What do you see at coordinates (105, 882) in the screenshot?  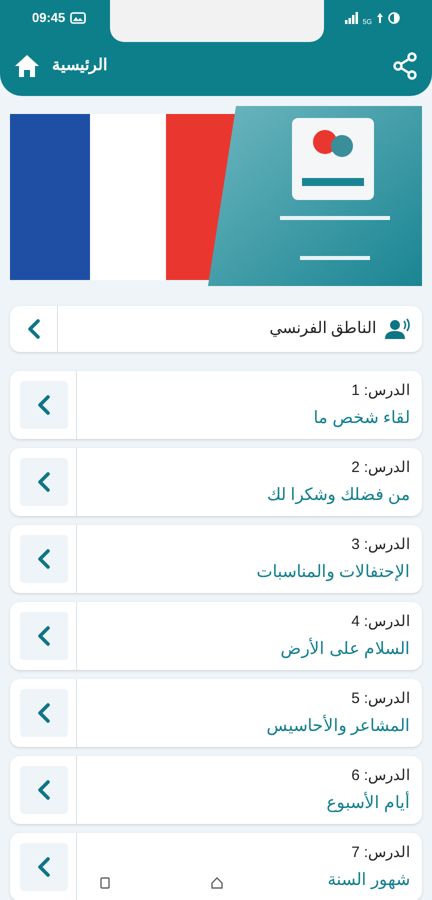 I see `recent-apps-icon` at bounding box center [105, 882].